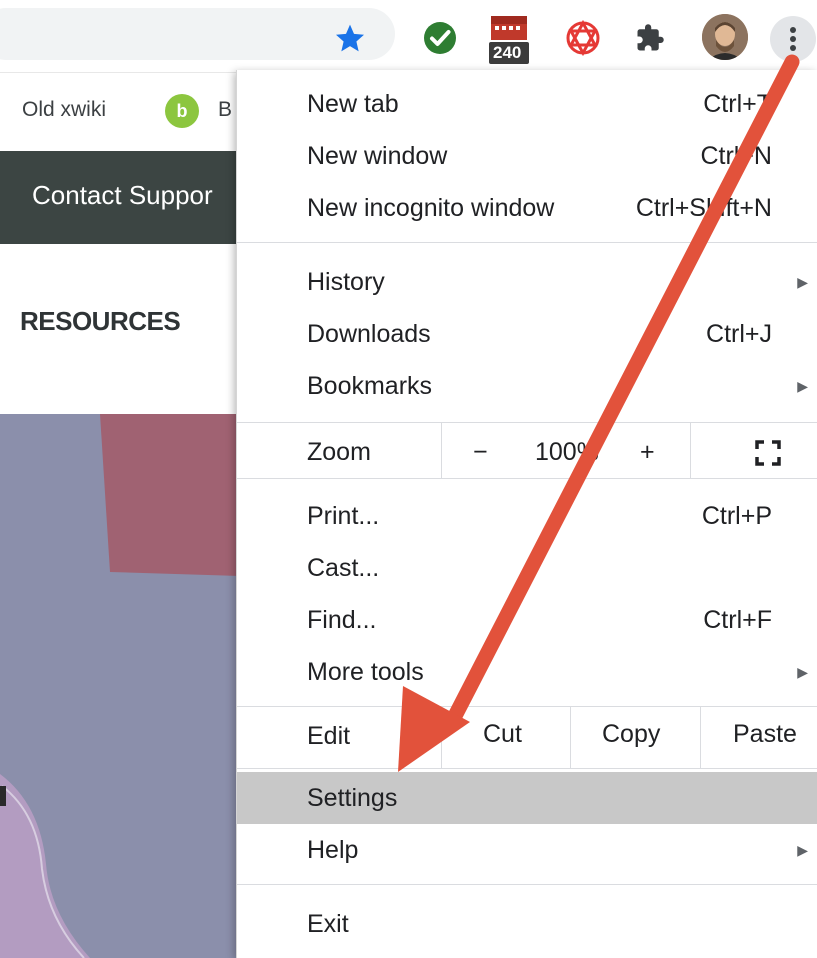 The image size is (817, 958). I want to click on menu-item-label: Help, so click(333, 850).